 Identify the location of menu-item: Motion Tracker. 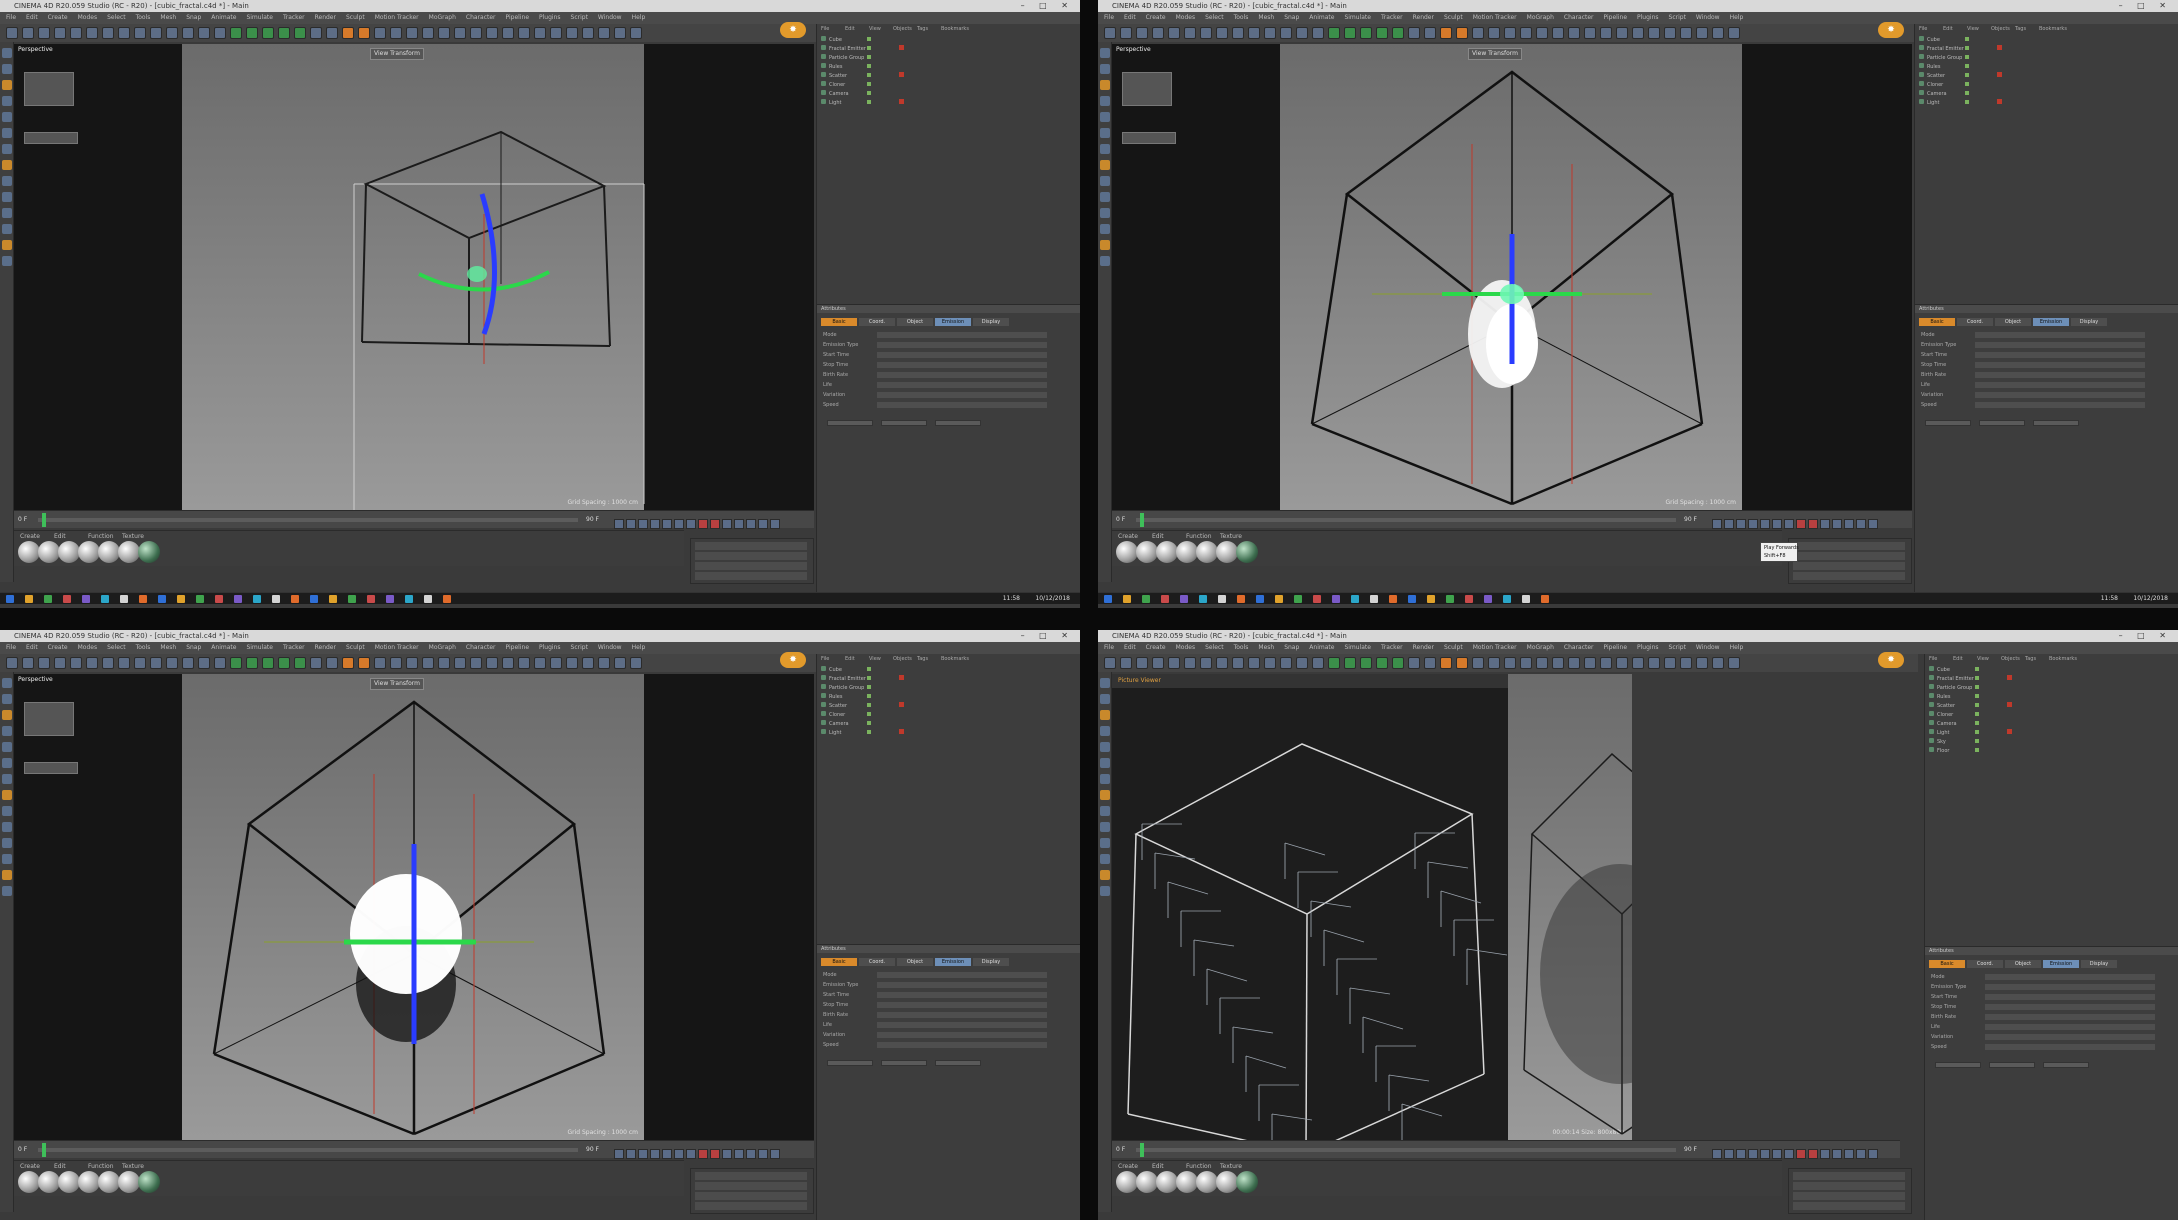
(1495, 647).